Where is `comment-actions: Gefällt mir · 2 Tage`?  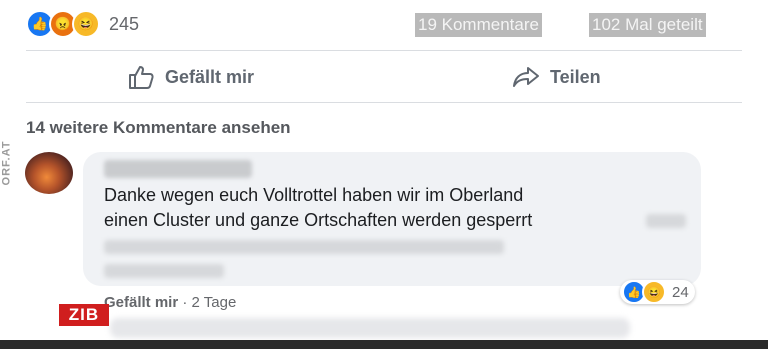
comment-actions: Gefällt mir · 2 Tage is located at coordinates (170, 302).